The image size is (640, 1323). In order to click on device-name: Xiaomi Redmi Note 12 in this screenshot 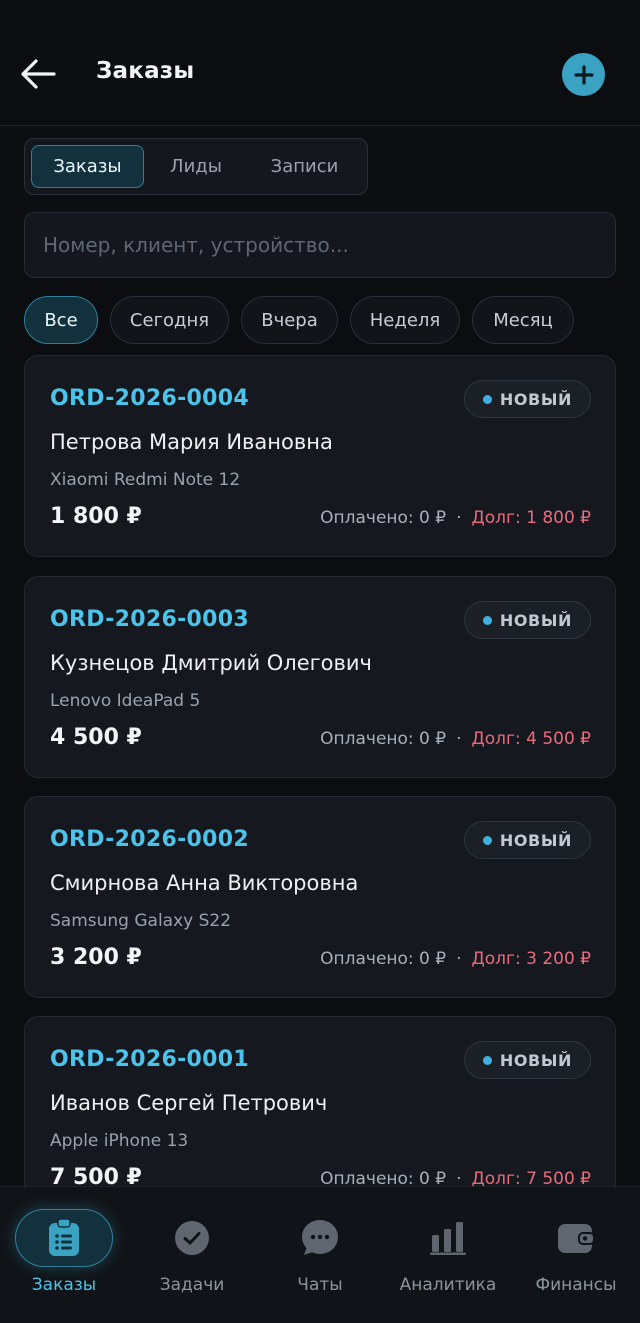, I will do `click(145, 480)`.